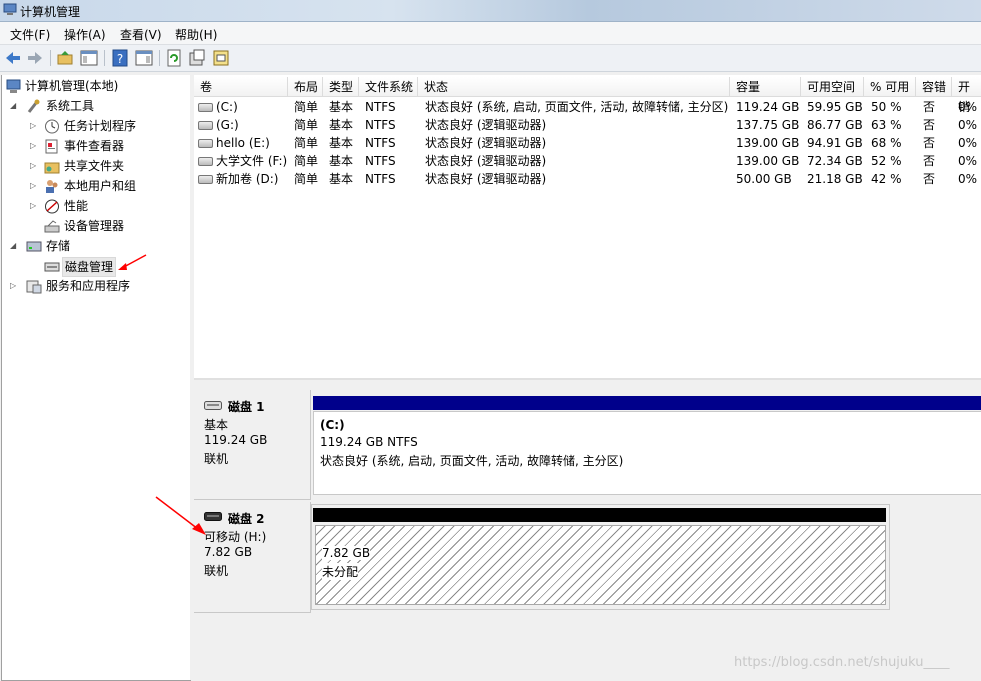 The height and width of the screenshot is (681, 981). What do you see at coordinates (174, 58) in the screenshot?
I see `refresh-icon` at bounding box center [174, 58].